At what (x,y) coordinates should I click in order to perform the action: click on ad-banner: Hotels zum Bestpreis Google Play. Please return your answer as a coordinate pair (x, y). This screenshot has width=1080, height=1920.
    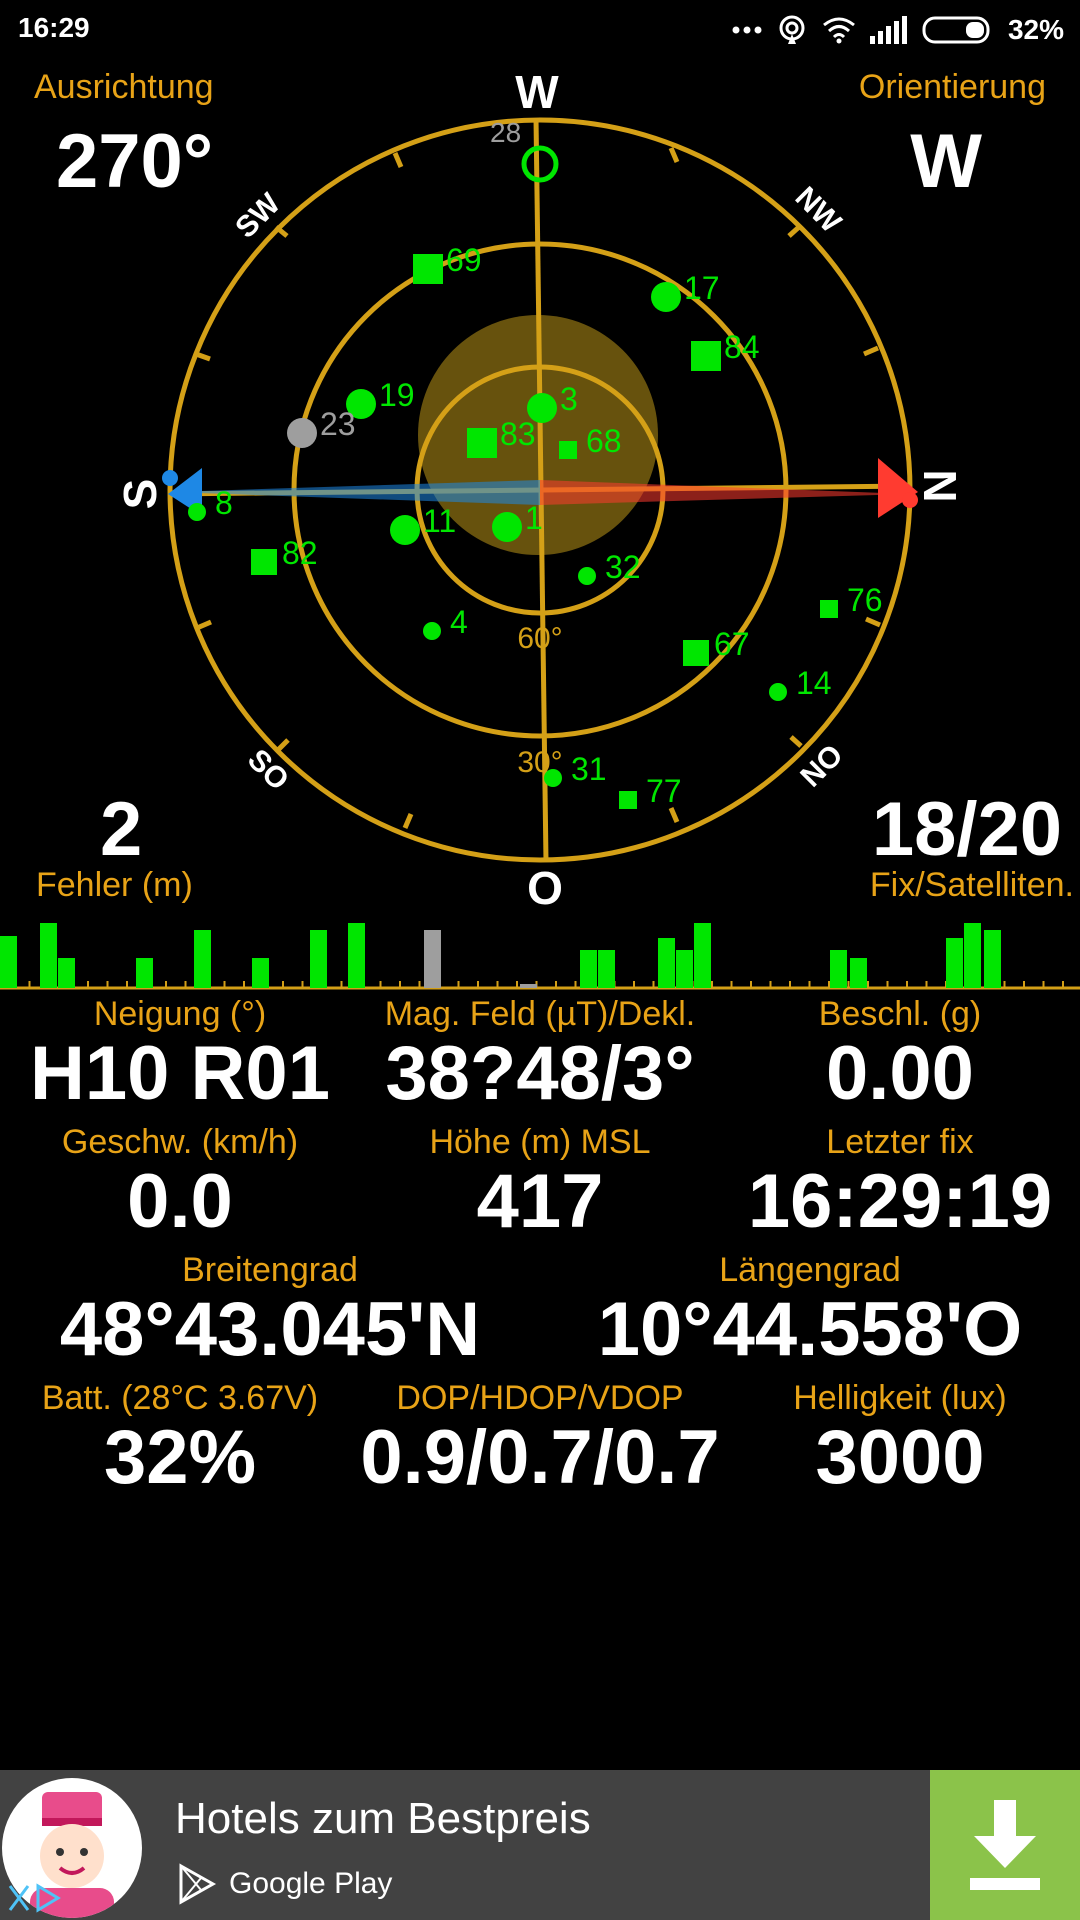
    Looking at the image, I should click on (540, 1845).